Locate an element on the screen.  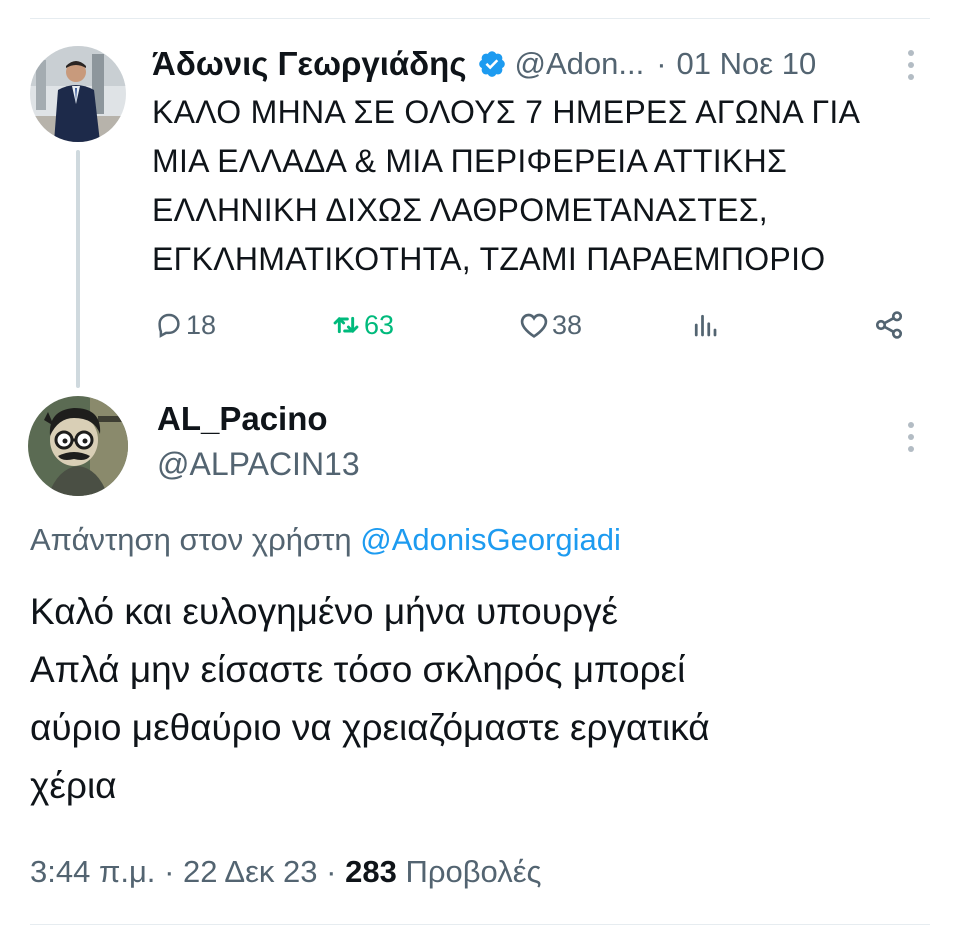
like-button: 38 is located at coordinates (550, 325).